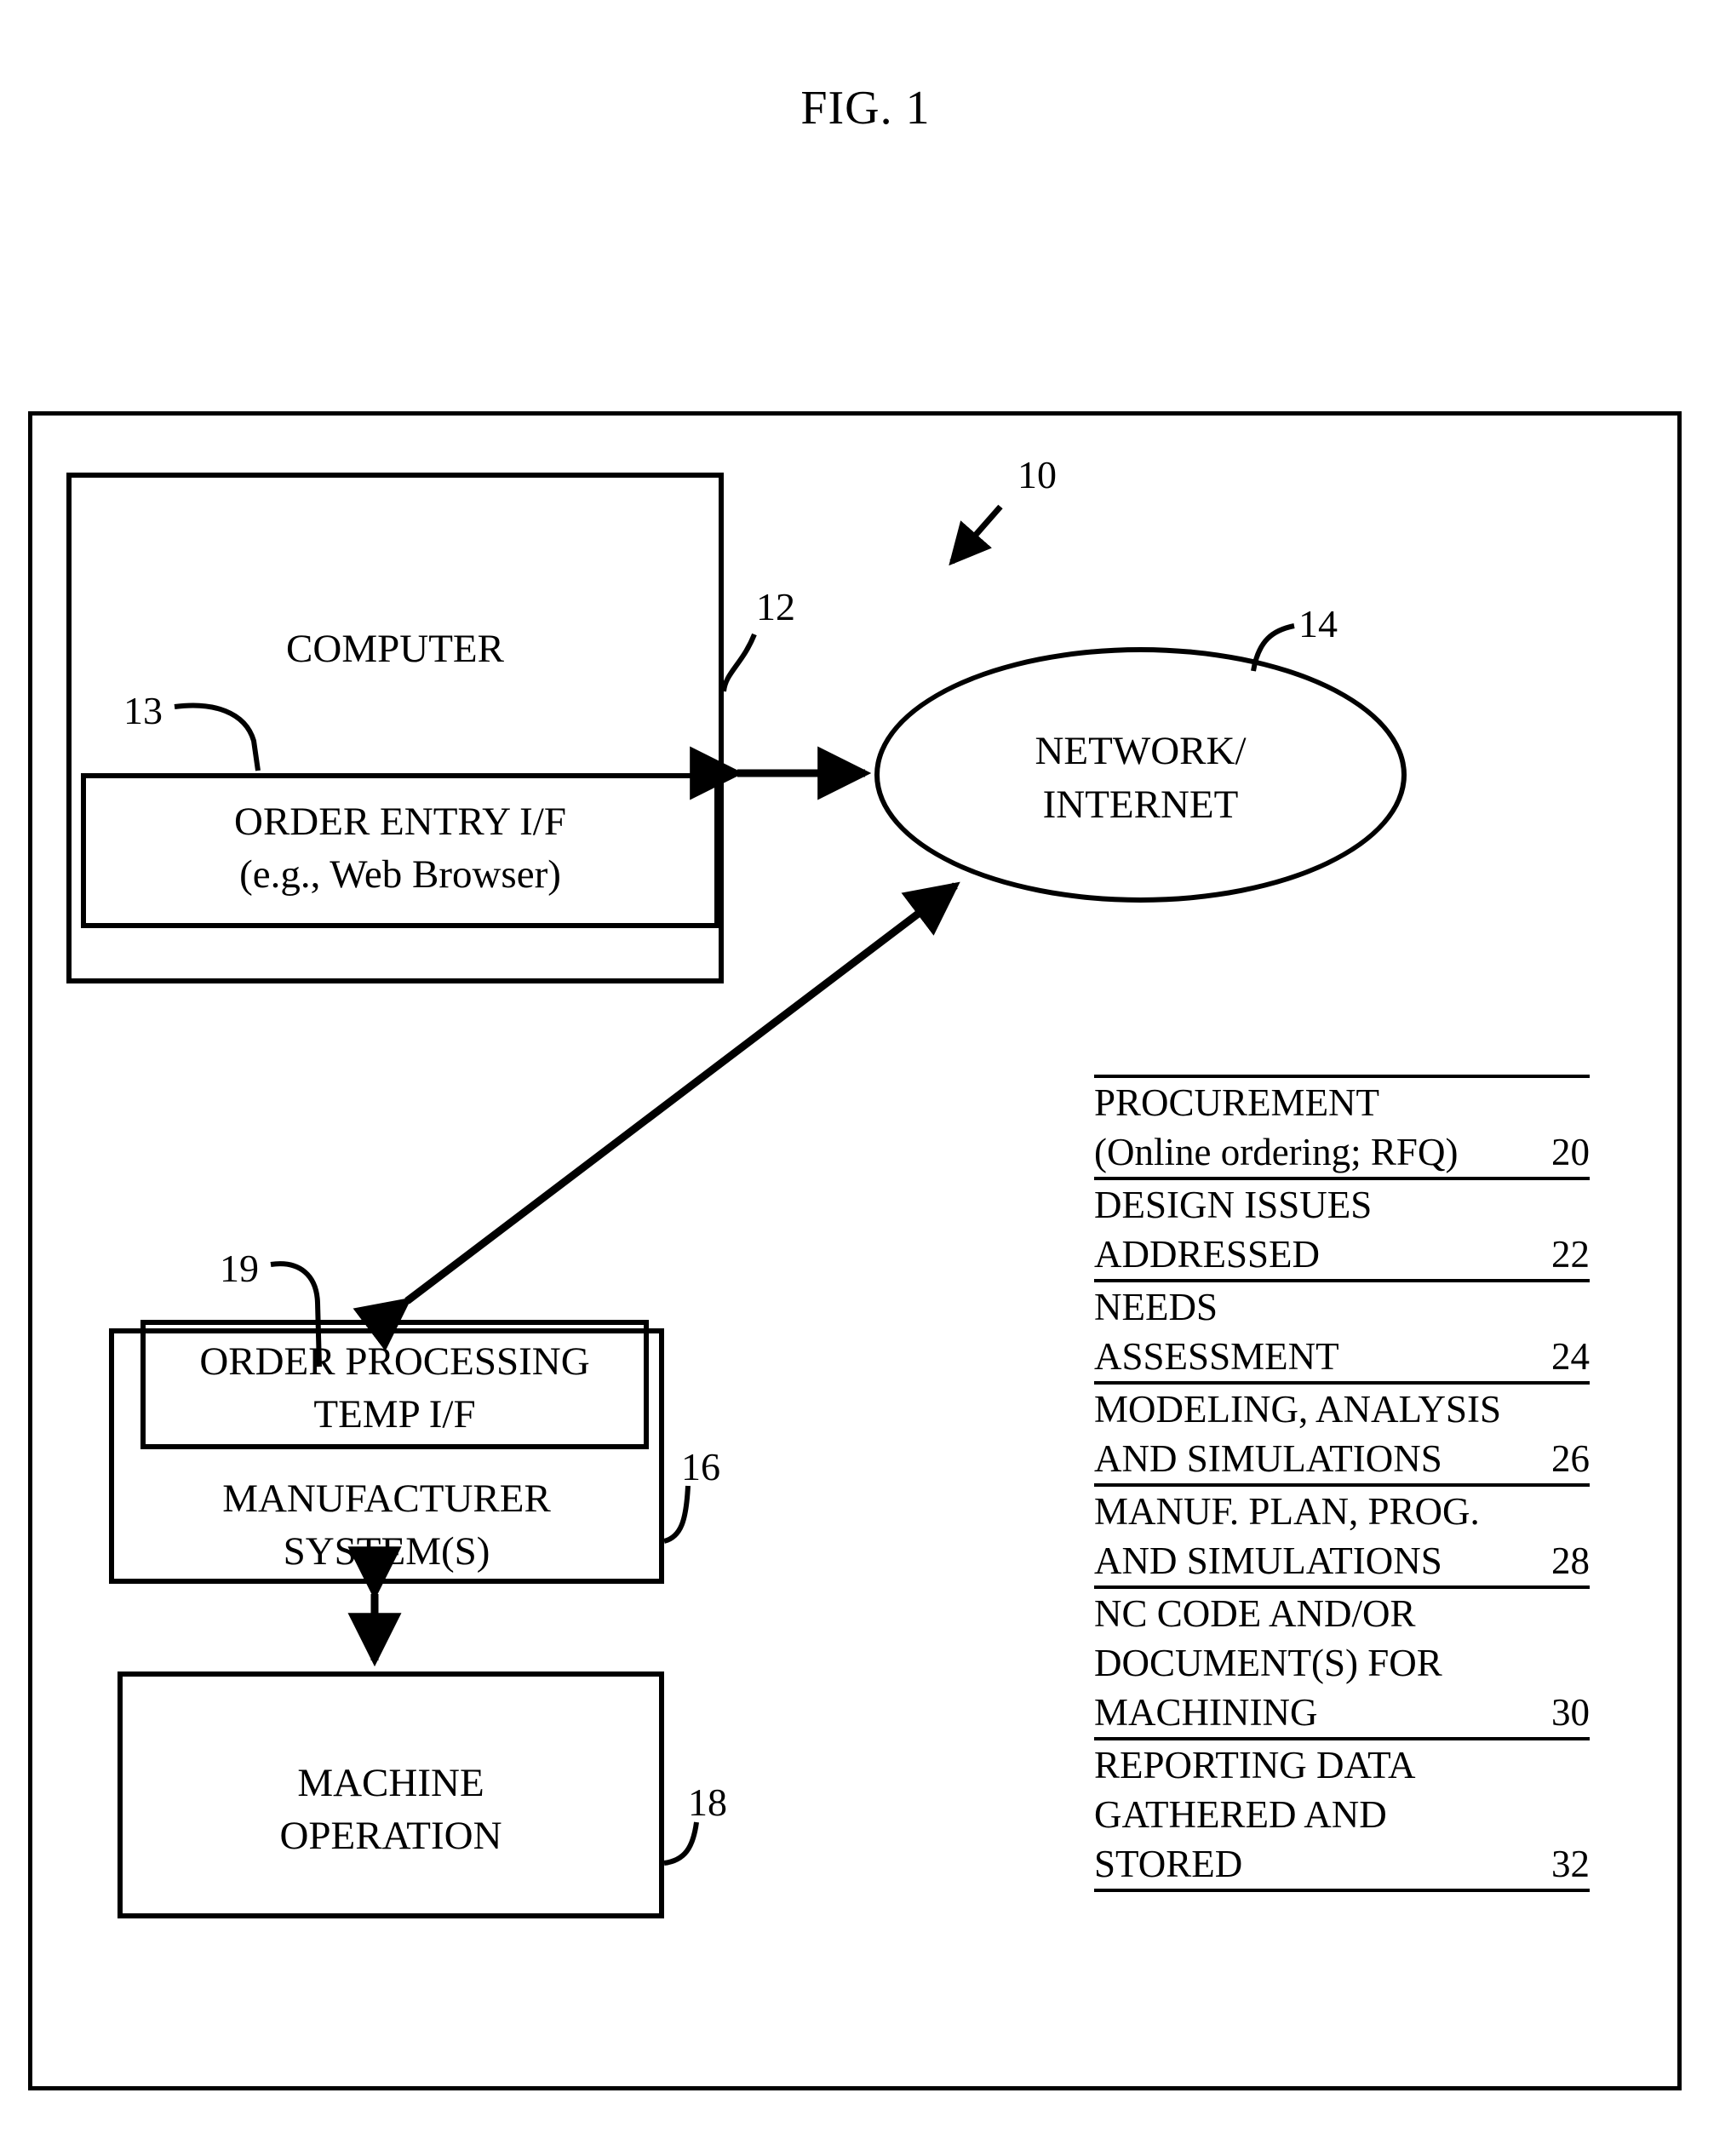  Describe the element at coordinates (239, 1268) in the screenshot. I see `reference-numeral-19: 19` at that location.